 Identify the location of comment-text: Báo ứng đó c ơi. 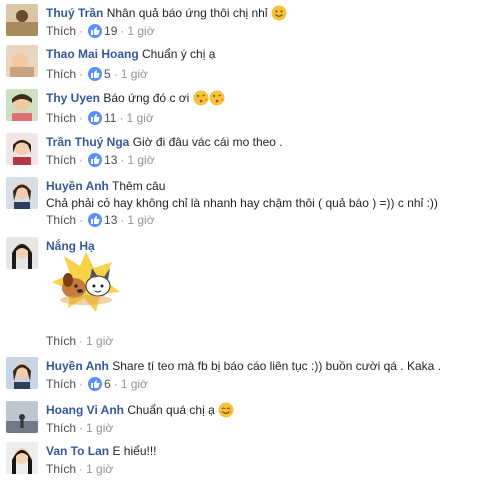
(146, 98).